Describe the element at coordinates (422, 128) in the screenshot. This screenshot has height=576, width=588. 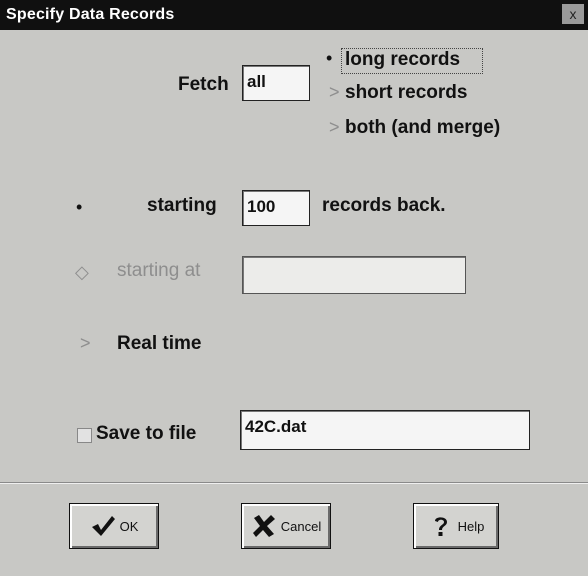
I see `option-both-merge: both (and merge)` at that location.